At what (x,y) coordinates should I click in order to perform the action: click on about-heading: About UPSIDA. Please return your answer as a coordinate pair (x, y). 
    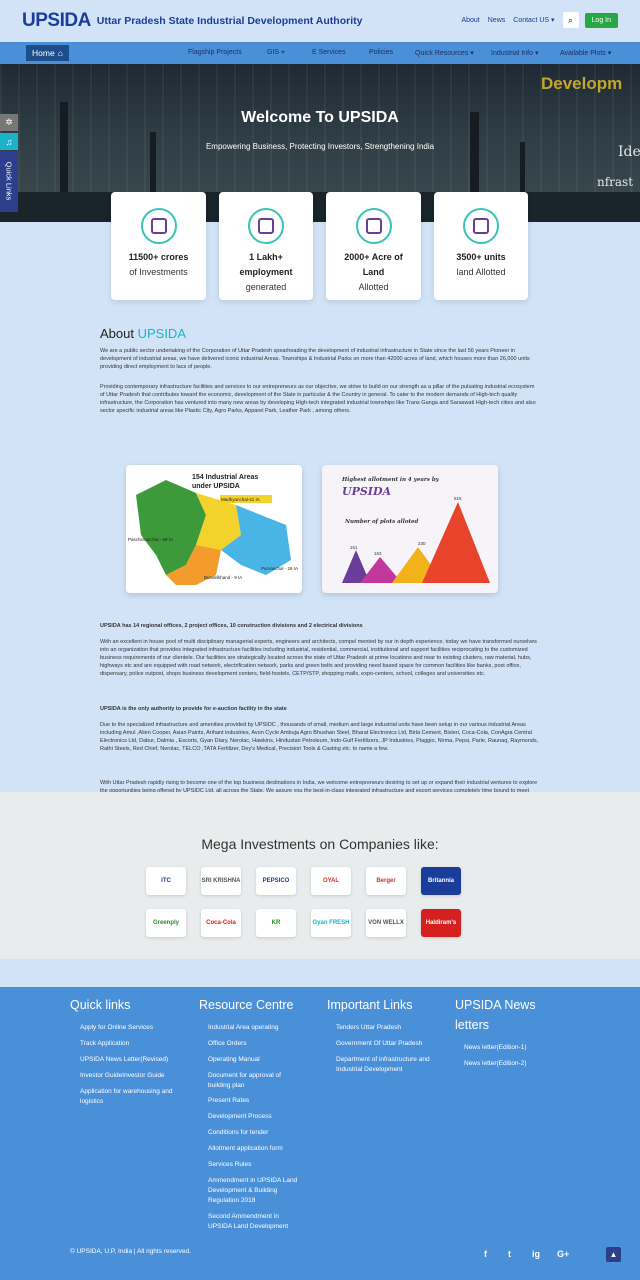
    Looking at the image, I should click on (143, 333).